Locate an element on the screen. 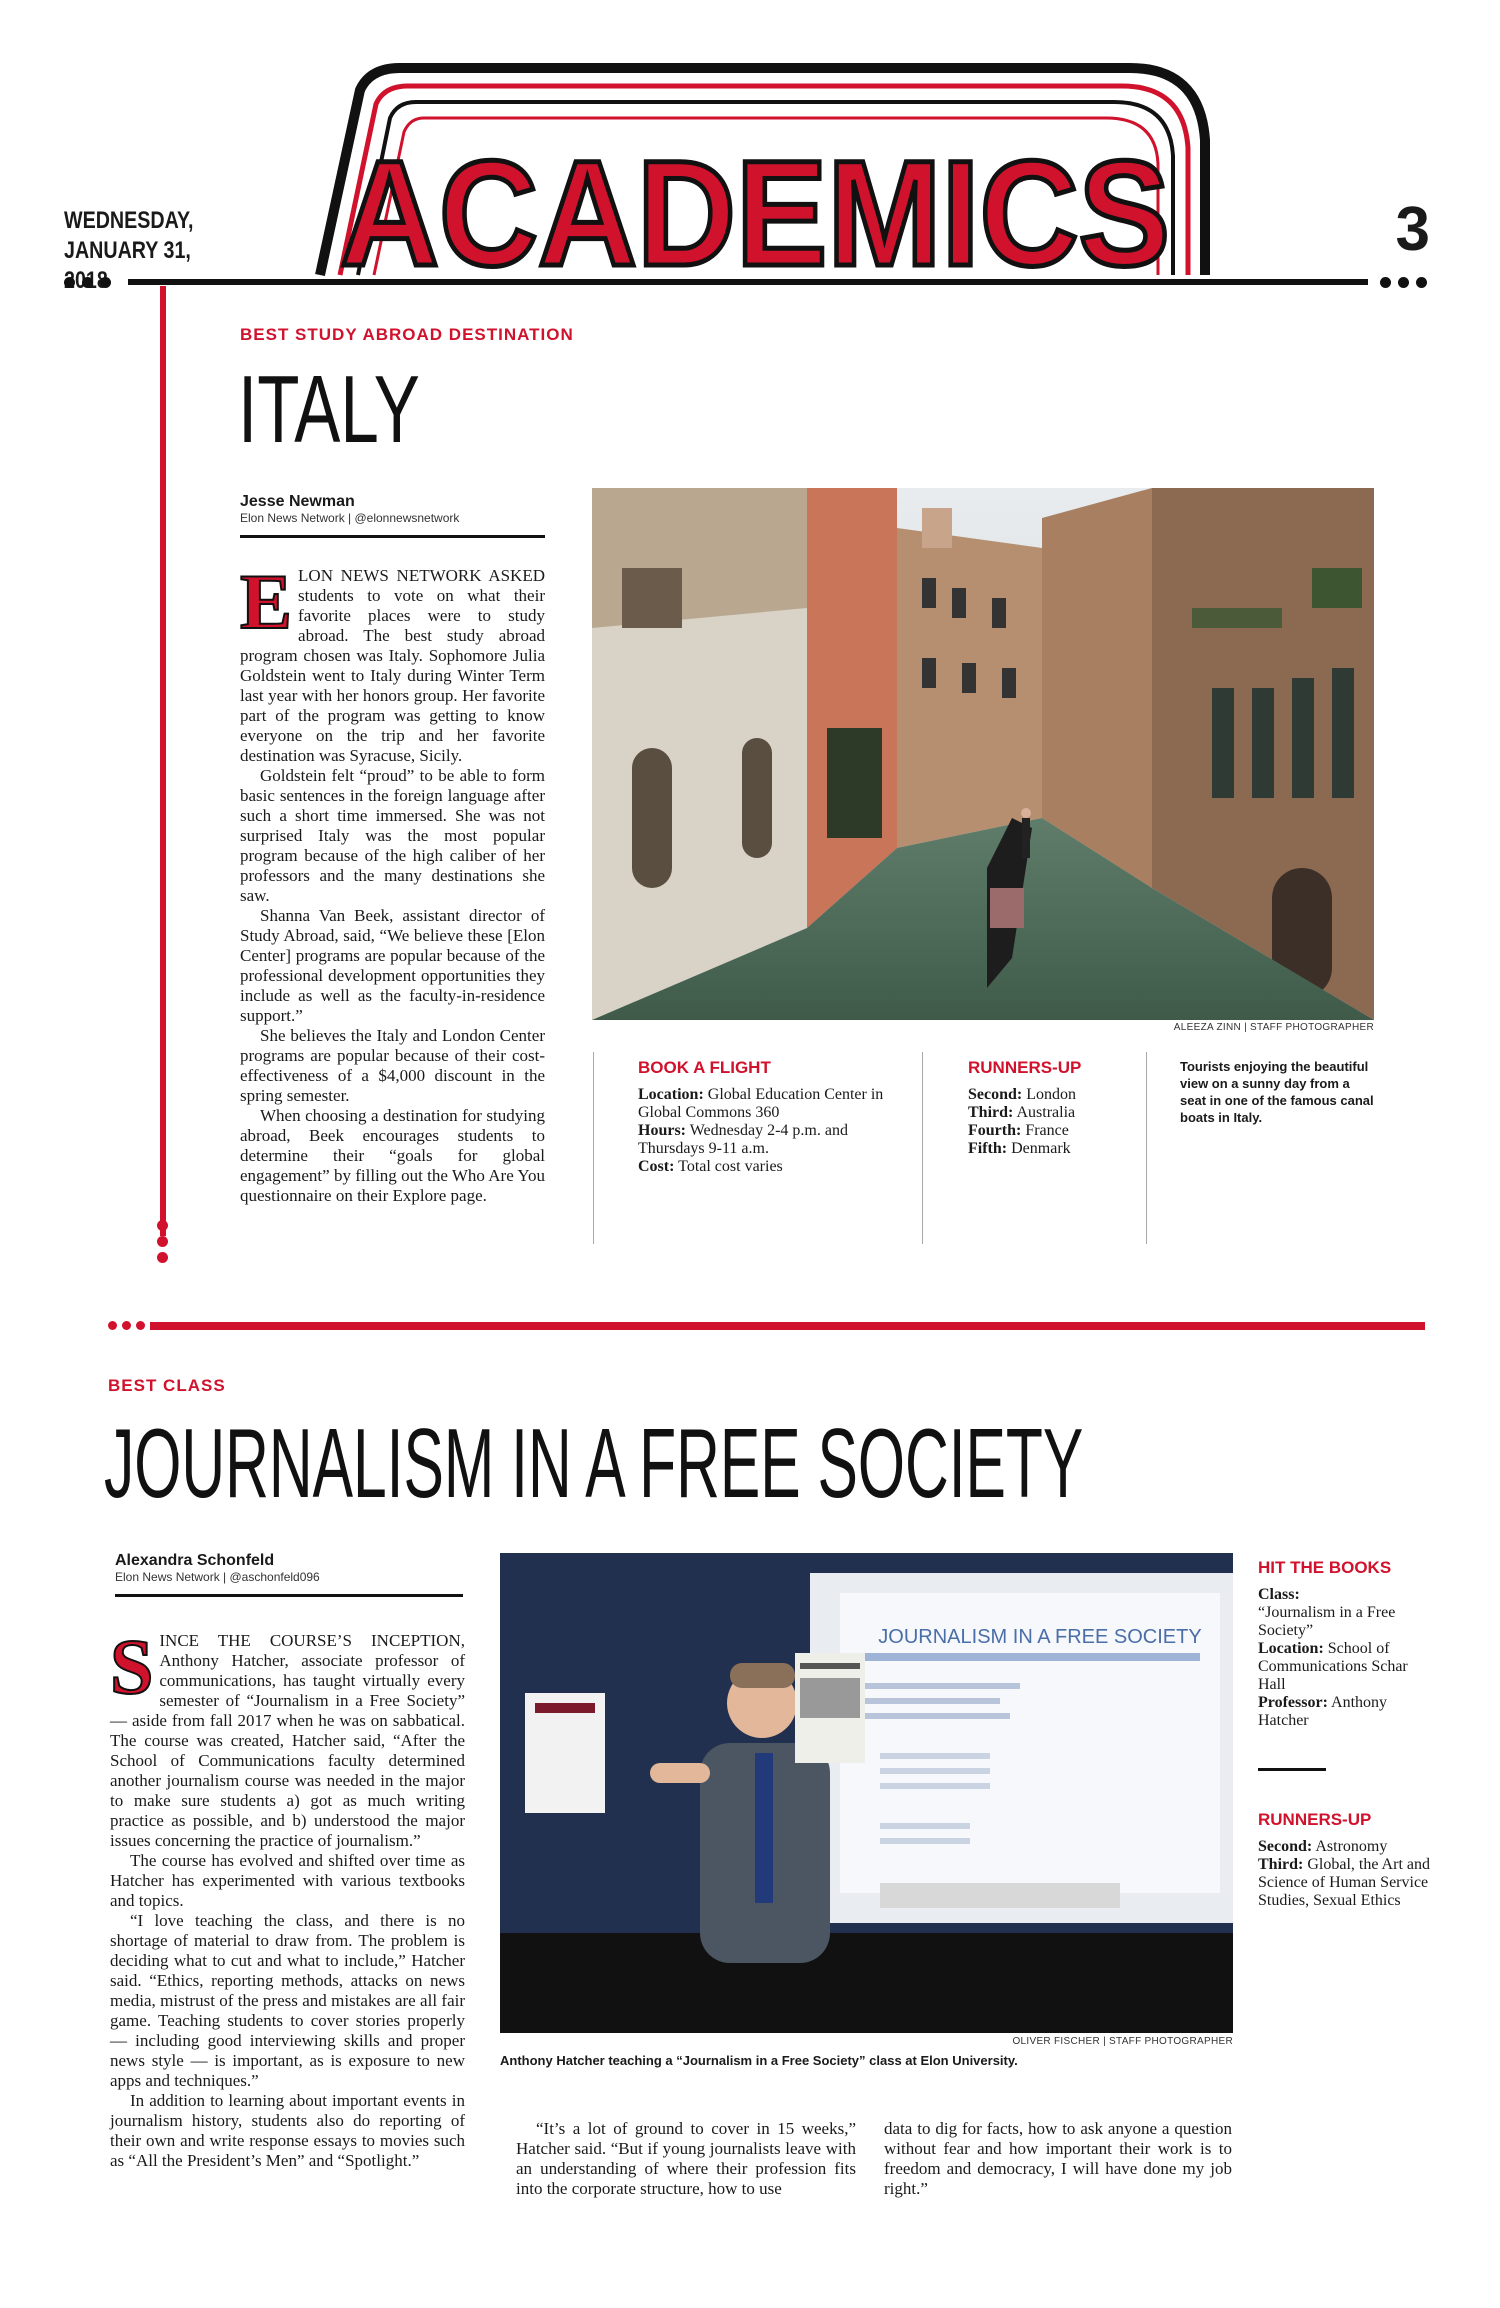 This screenshot has width=1500, height=2308. page-number: 3 is located at coordinates (1412, 229).